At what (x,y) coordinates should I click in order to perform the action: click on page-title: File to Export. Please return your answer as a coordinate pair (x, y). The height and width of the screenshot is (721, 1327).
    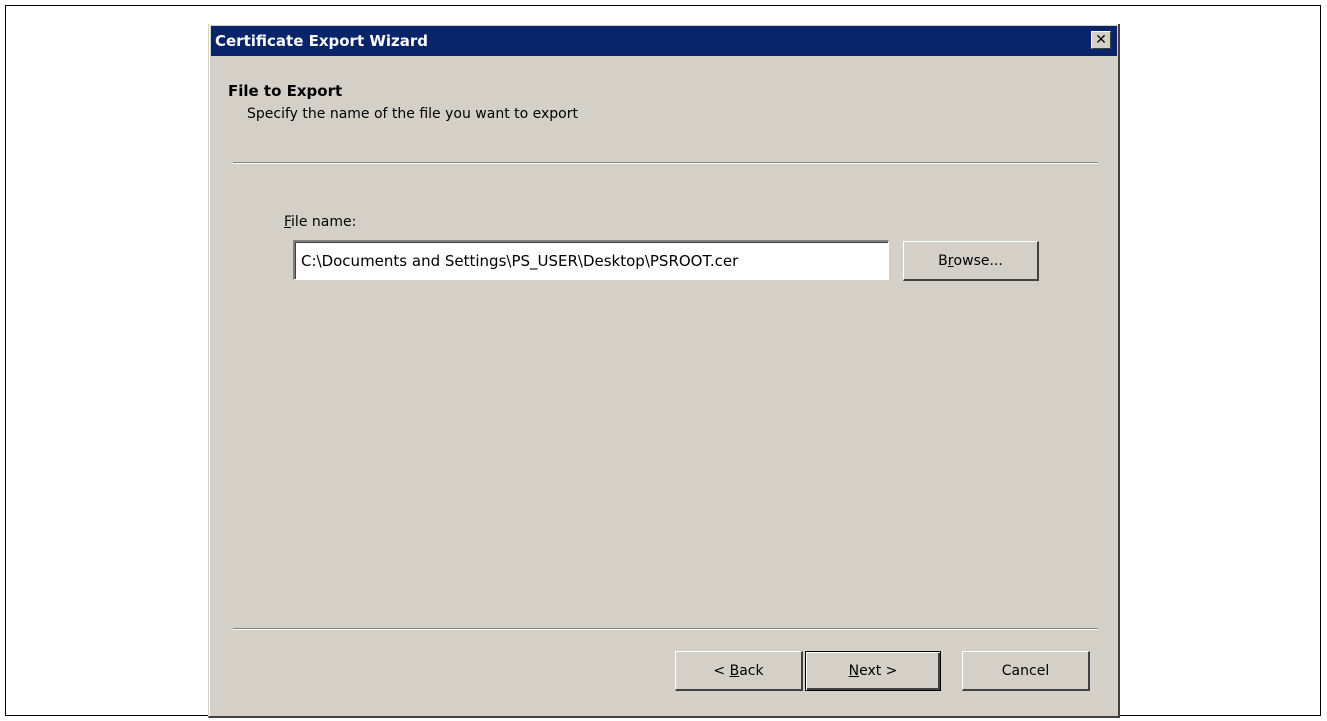
    Looking at the image, I should click on (285, 91).